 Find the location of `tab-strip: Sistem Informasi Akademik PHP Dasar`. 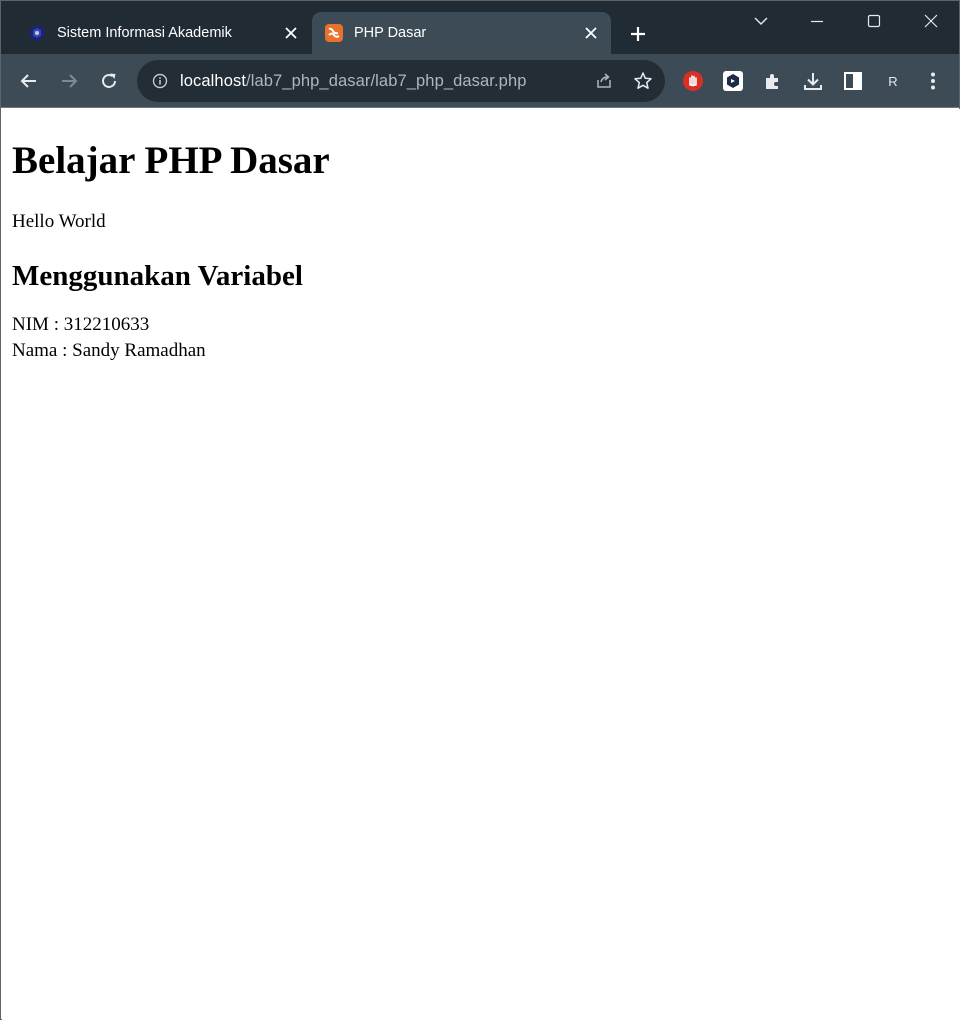

tab-strip: Sistem Informasi Akademik PHP Dasar is located at coordinates (480, 27).